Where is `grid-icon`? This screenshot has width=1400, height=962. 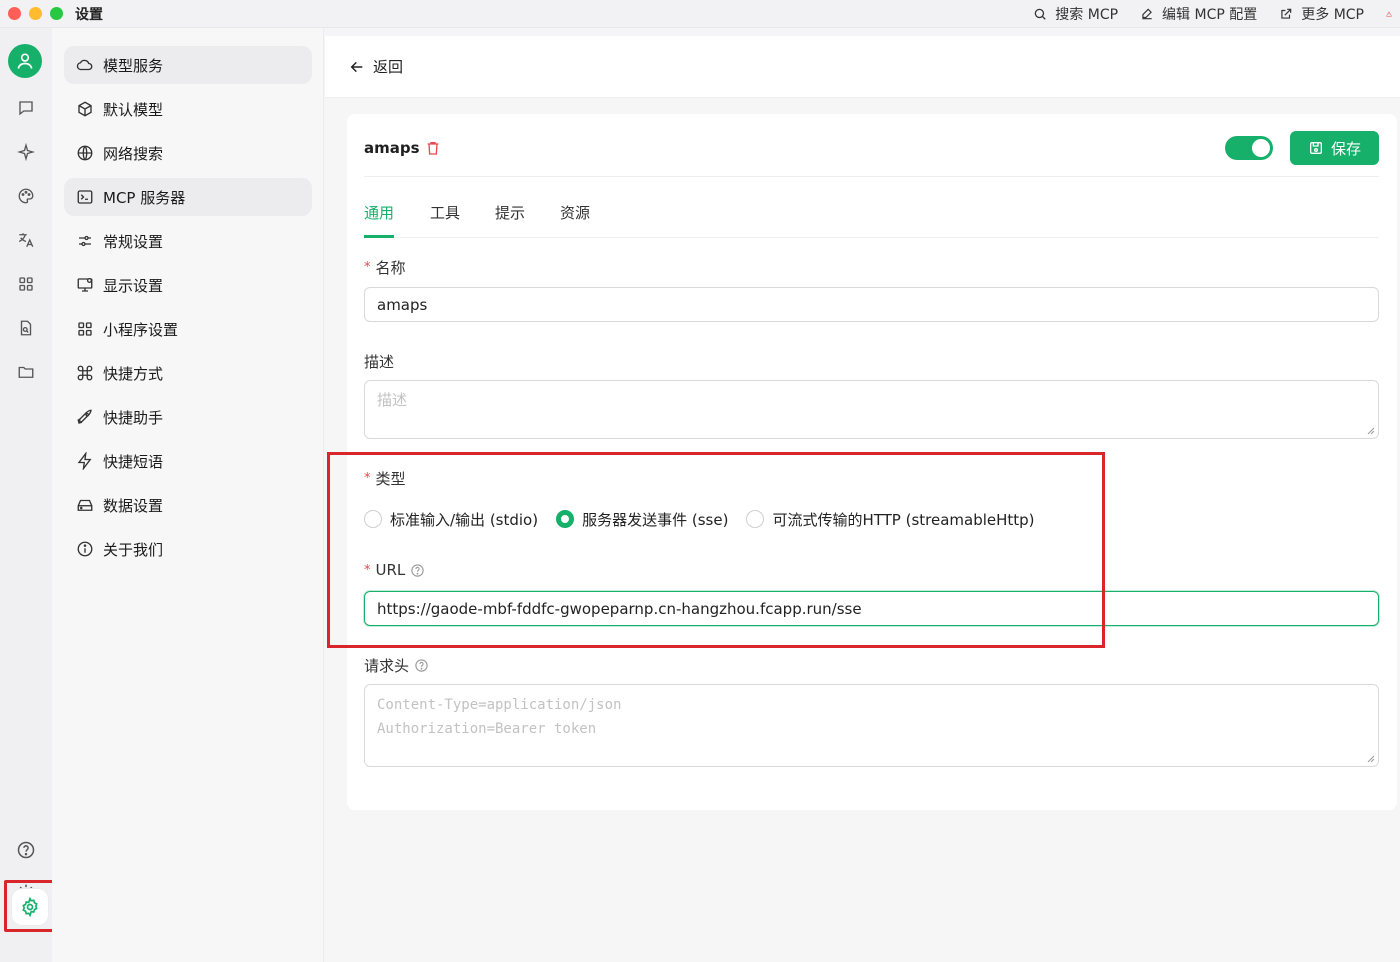 grid-icon is located at coordinates (85, 329).